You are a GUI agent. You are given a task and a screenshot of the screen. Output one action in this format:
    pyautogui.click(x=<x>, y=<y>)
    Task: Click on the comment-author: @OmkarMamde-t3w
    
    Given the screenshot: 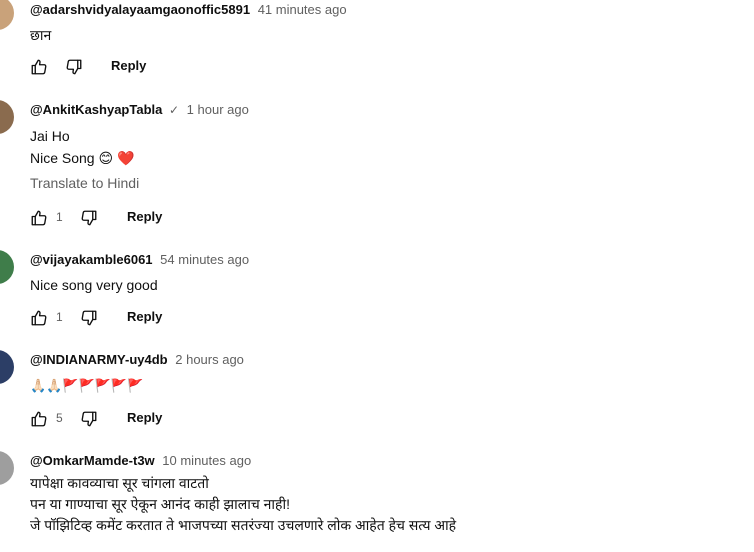 What is the action you would take?
    pyautogui.click(x=92, y=460)
    